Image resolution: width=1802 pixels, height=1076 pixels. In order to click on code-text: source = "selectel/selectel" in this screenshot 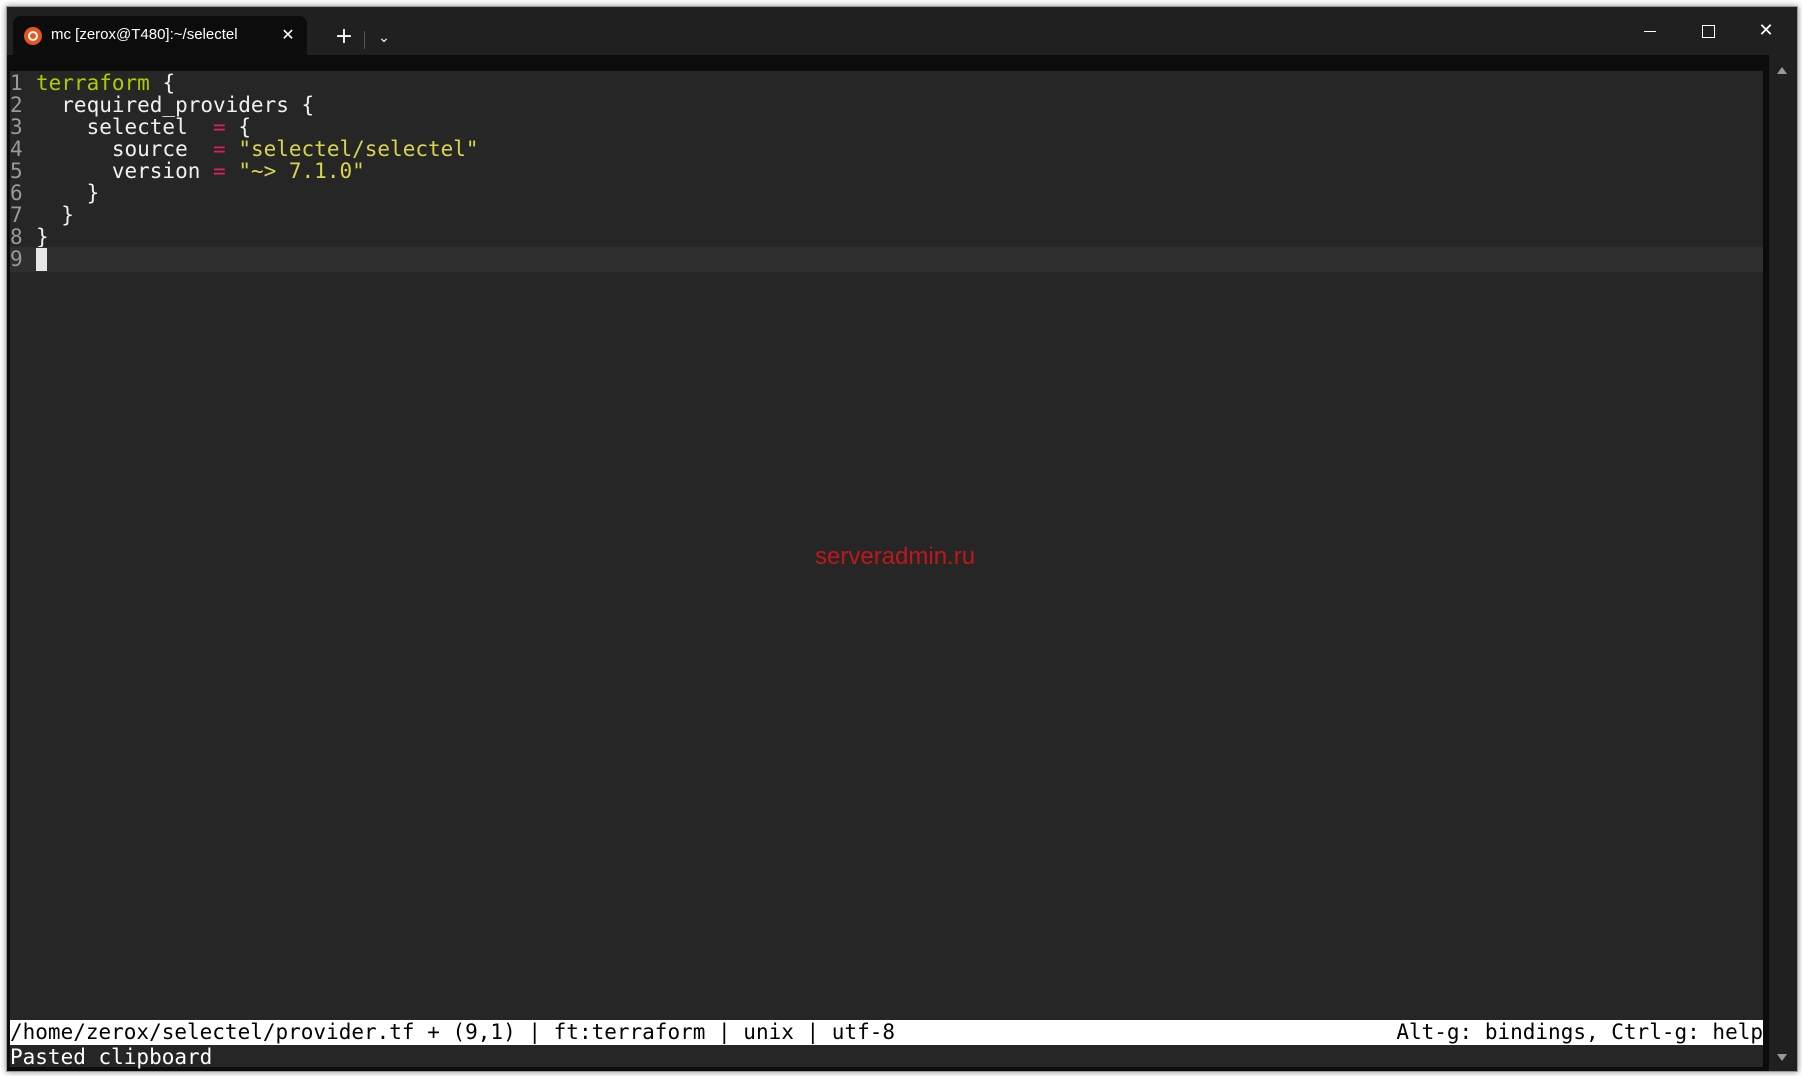, I will do `click(257, 149)`.